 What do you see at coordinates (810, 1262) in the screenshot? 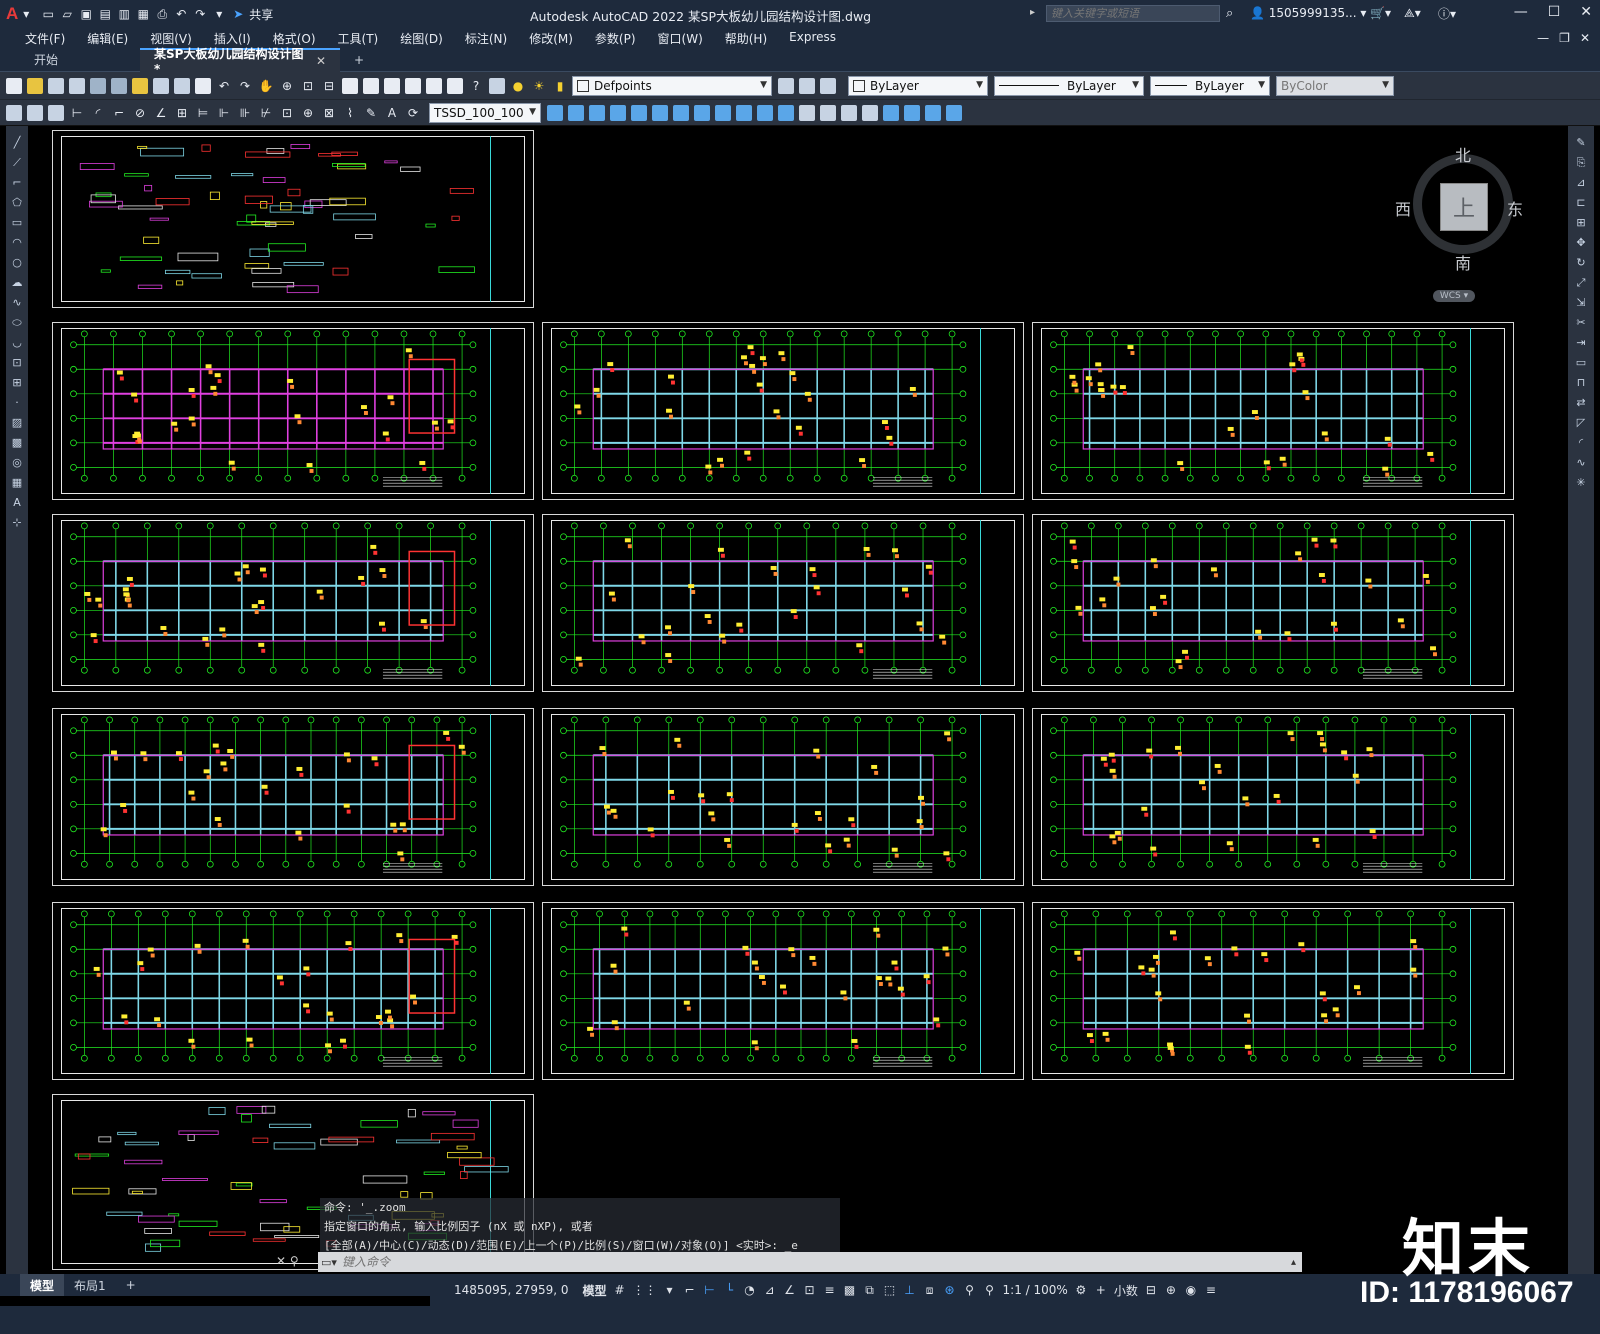
I see `command-line: ▭▾ ▴` at bounding box center [810, 1262].